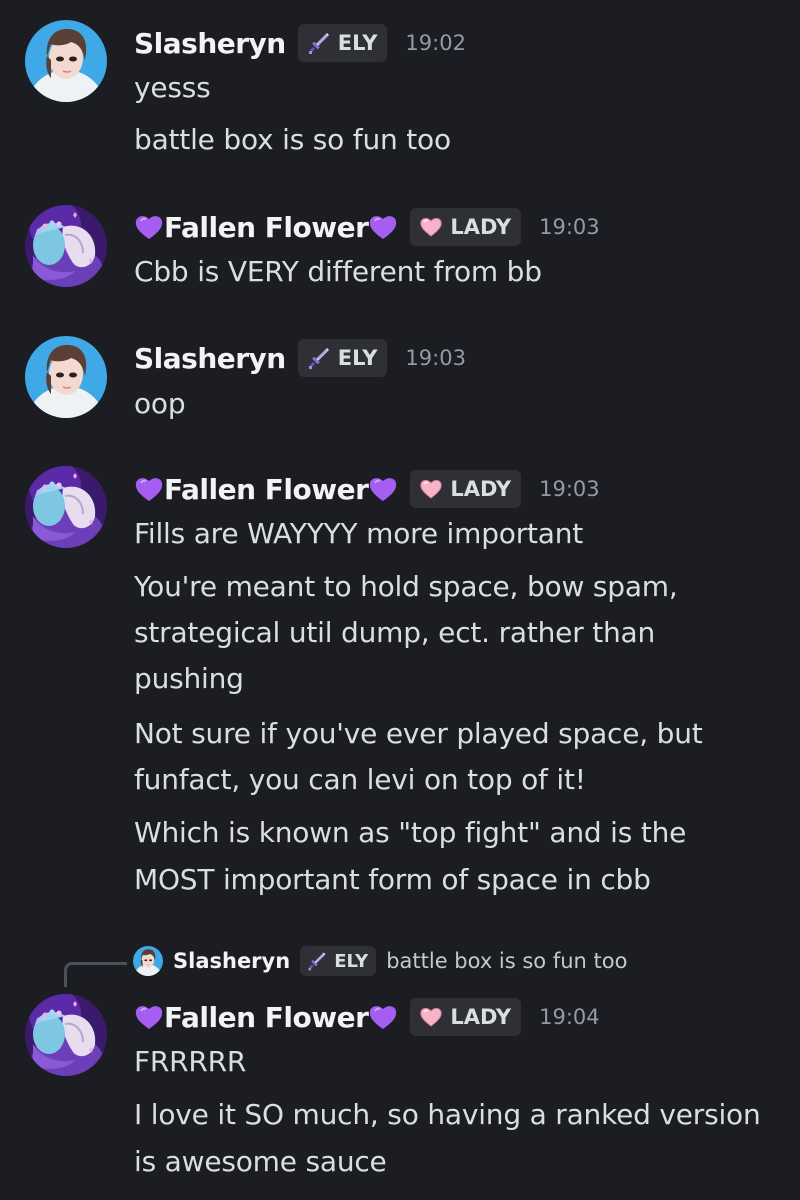  Describe the element at coordinates (338, 271) in the screenshot. I see `message-text: Cbb is VERY different from bb` at that location.